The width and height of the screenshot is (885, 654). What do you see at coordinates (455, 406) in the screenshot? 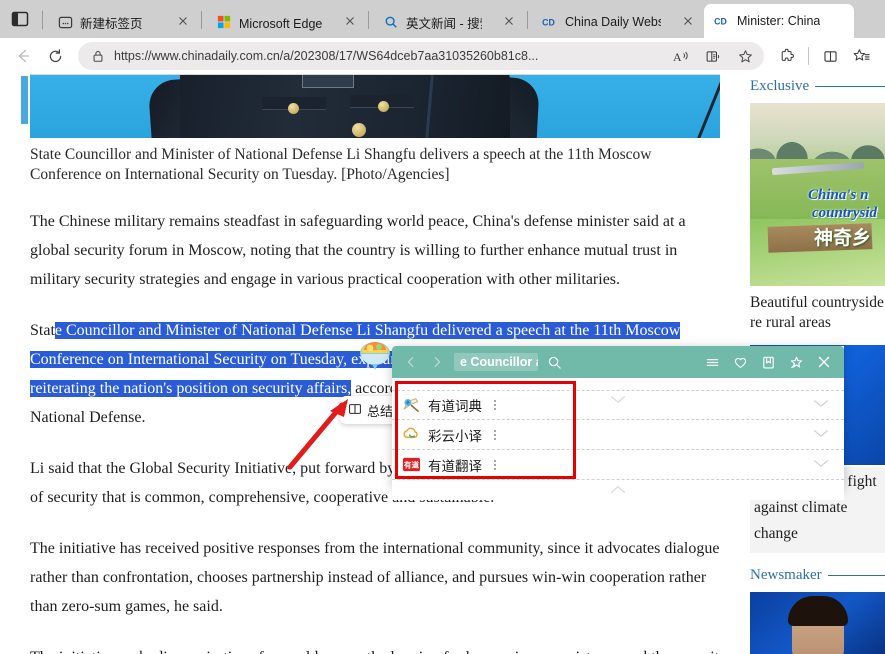
I see `translation-row-label-0: 有道词典` at bounding box center [455, 406].